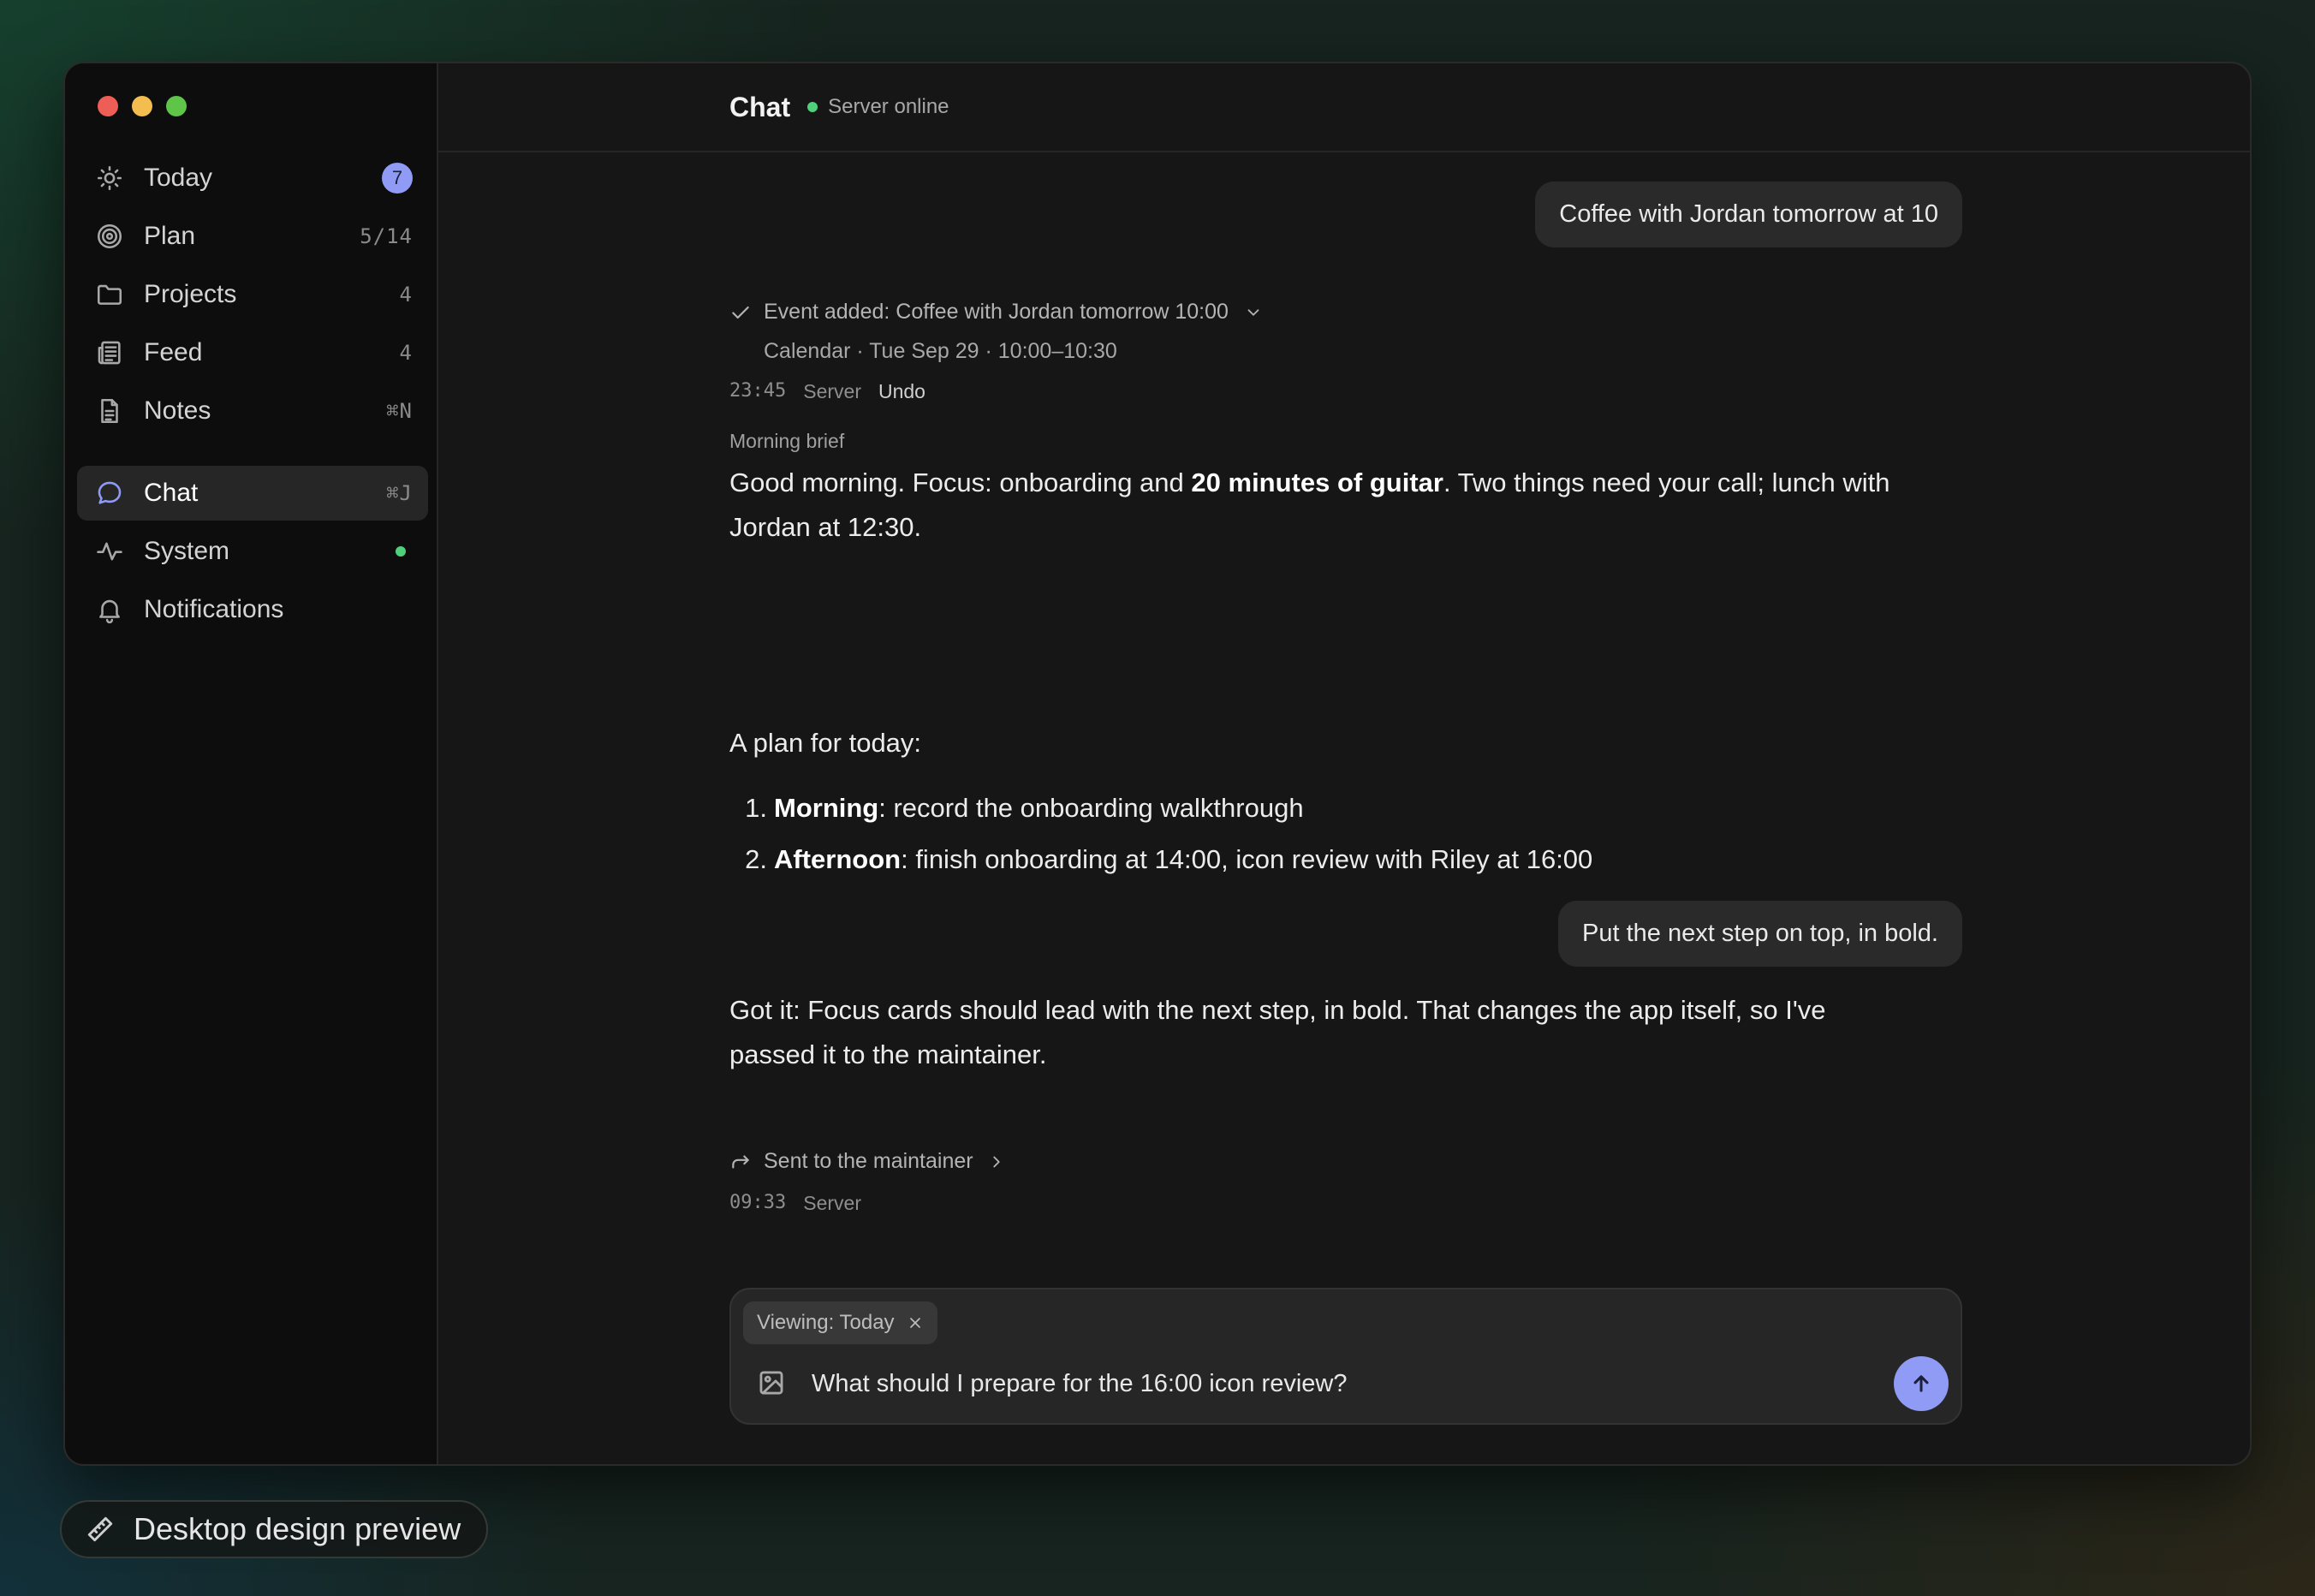 The height and width of the screenshot is (1596, 2315). Describe the element at coordinates (940, 351) in the screenshot. I see `event-detail: Calendar · Tue Sep 29 · 10:00–10:30` at that location.